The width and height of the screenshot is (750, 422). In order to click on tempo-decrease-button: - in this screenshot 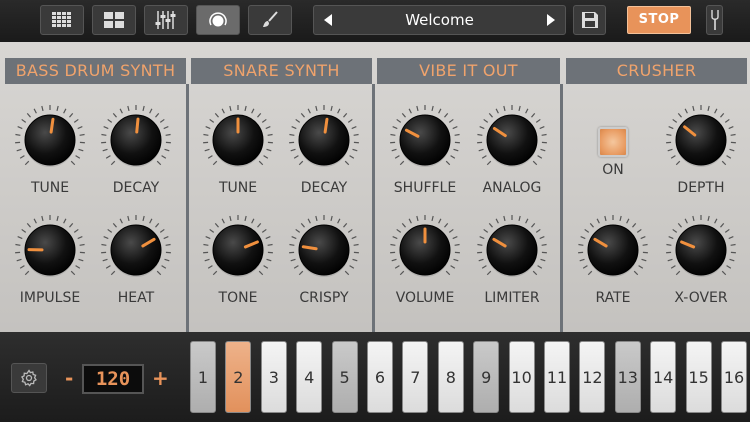, I will do `click(69, 378)`.